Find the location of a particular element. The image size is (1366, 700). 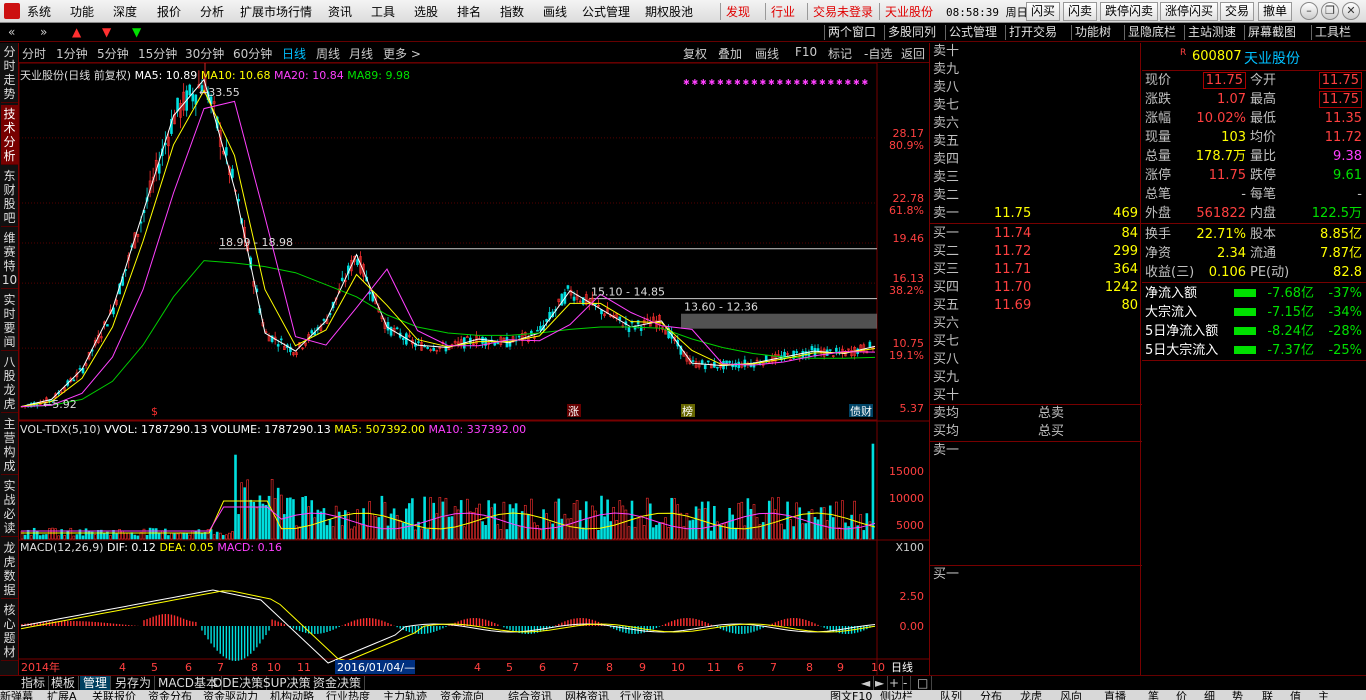

info-tab-7: 主力轨迹 is located at coordinates (405, 695).